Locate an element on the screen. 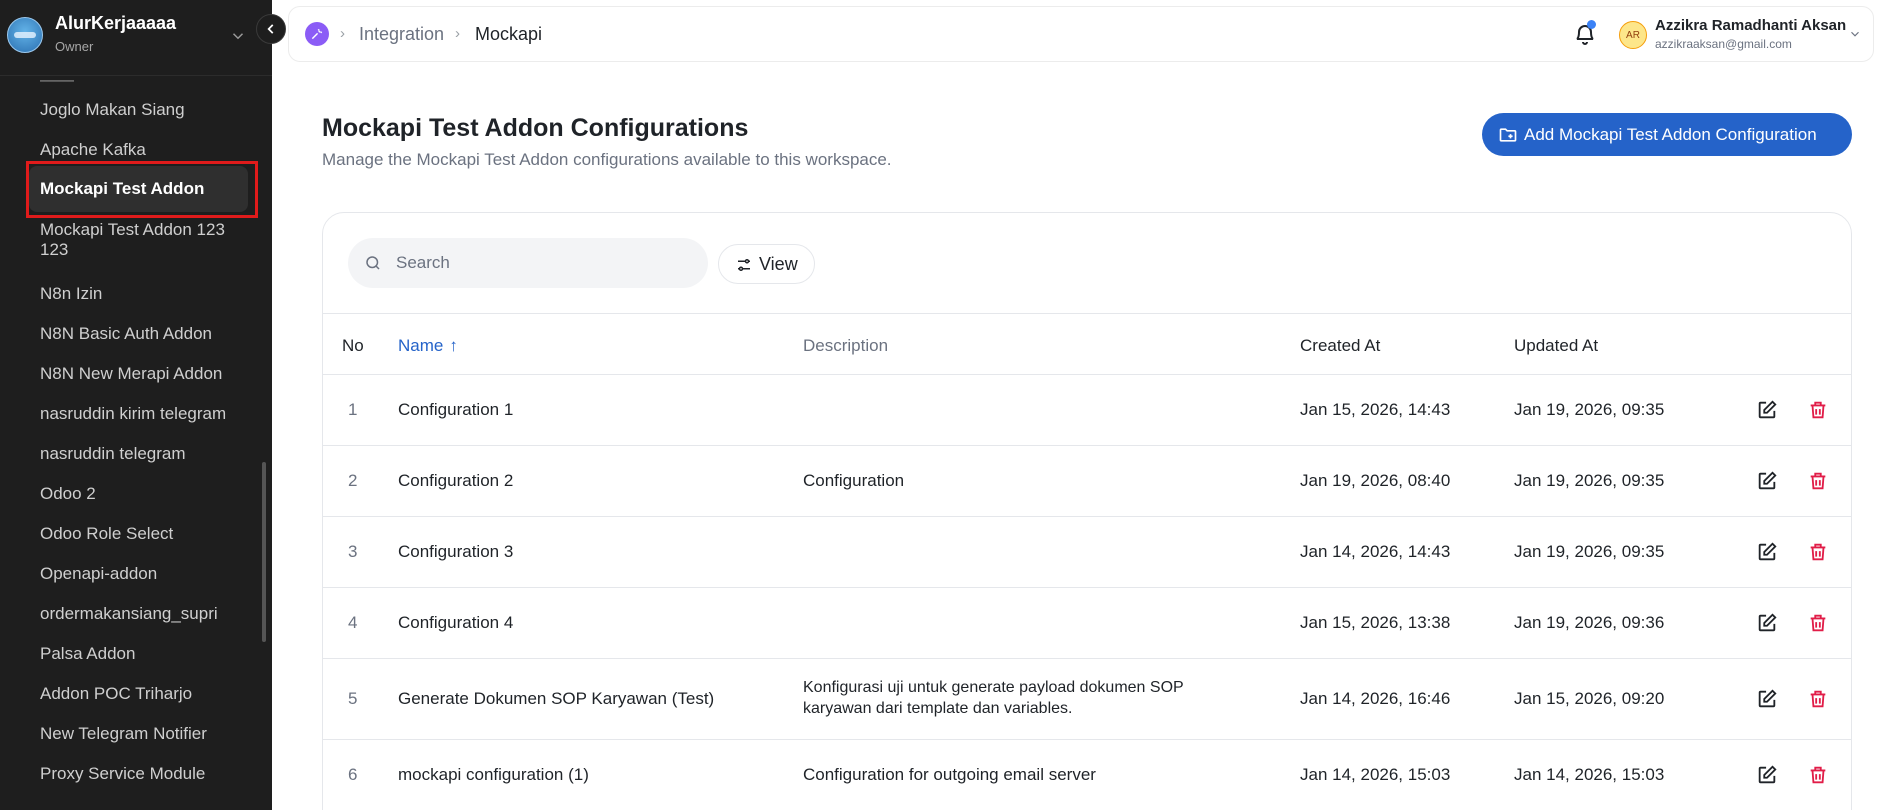 The image size is (1881, 810). row-updated-at: Jan 19, 2026, 09:36 is located at coordinates (1589, 622).